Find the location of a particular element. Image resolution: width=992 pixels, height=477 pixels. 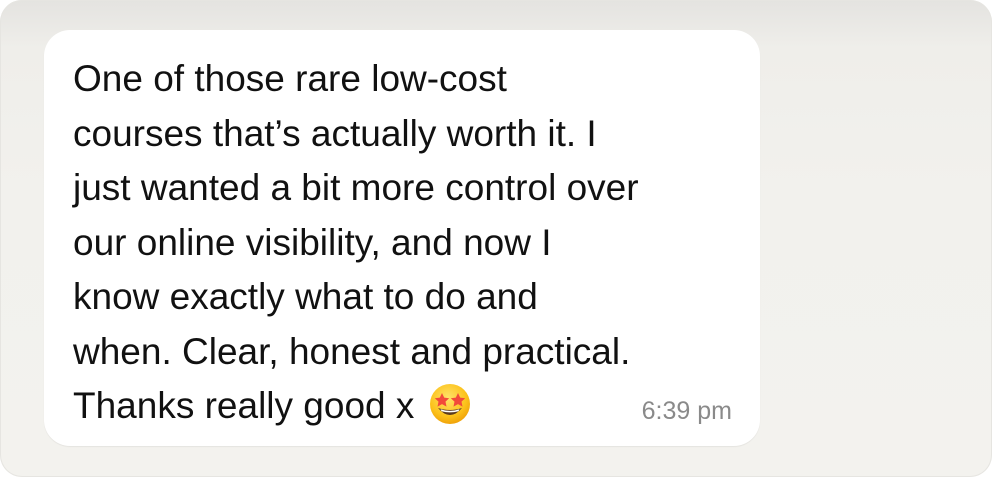

message-line: just wanted a bit more control over is located at coordinates (356, 187).